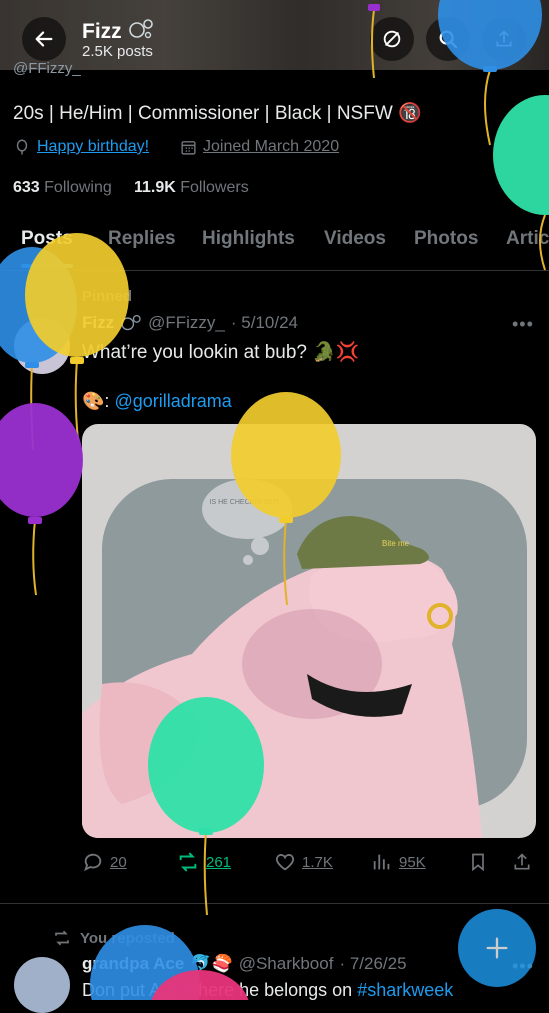 The image size is (549, 1013). What do you see at coordinates (396, 543) in the screenshot?
I see `hat-text: Bite me` at bounding box center [396, 543].